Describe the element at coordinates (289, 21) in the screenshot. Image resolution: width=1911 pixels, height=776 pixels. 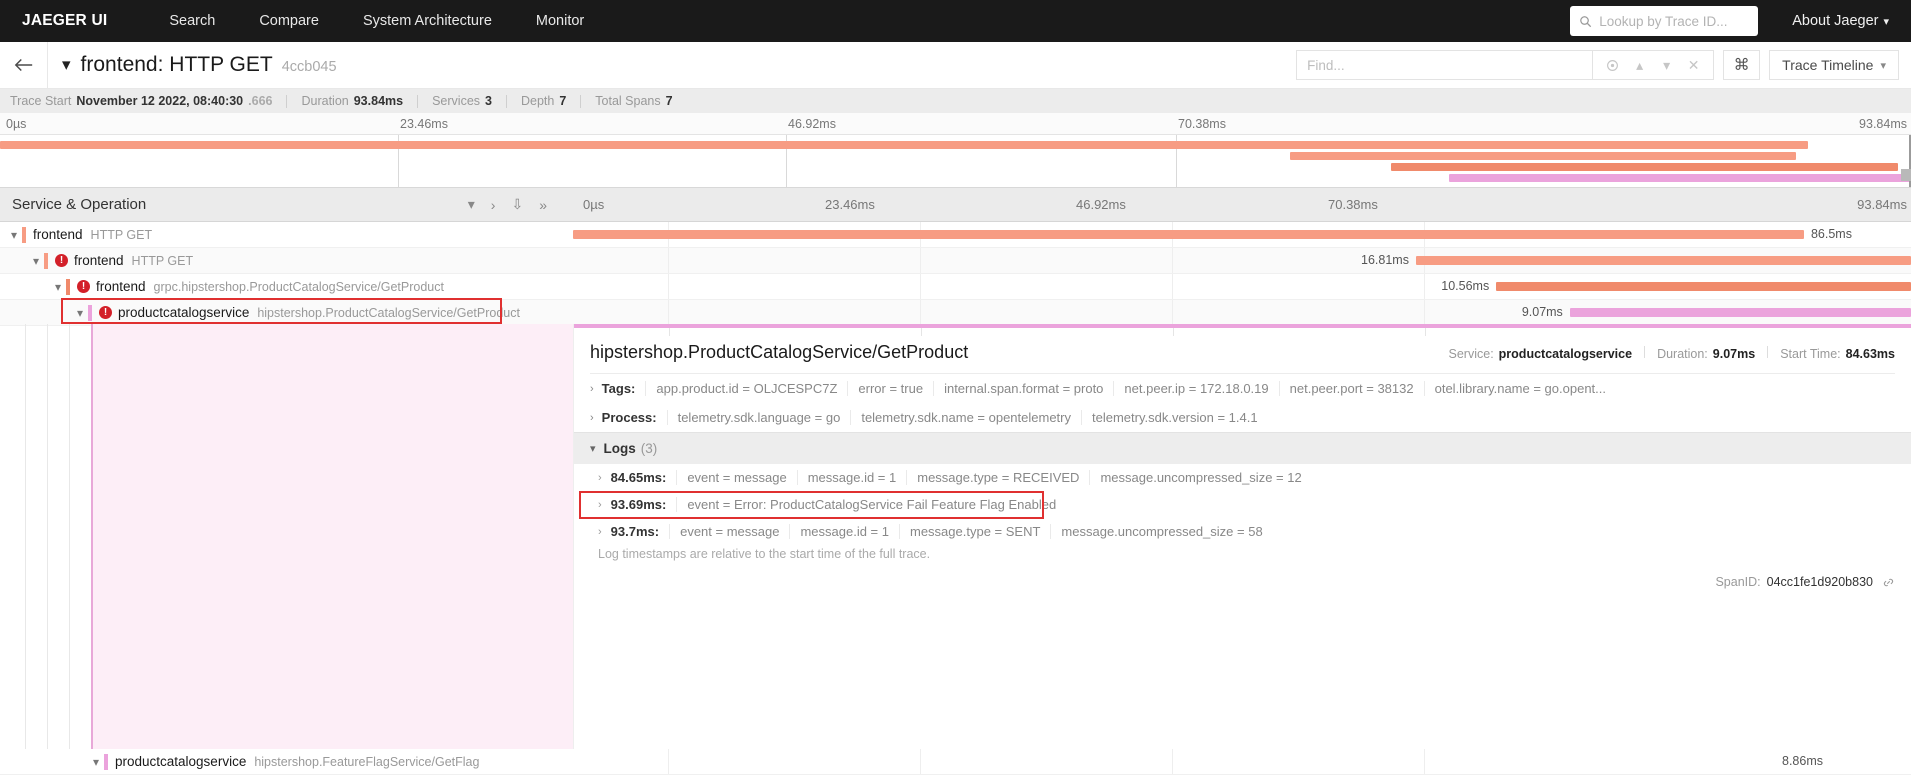
I see `nav-link-compare: Compare` at that location.